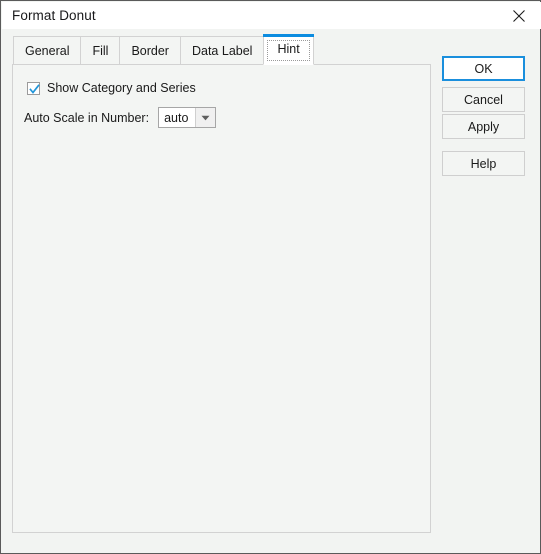  I want to click on auto-scale-in-number-select: auto, so click(187, 117).